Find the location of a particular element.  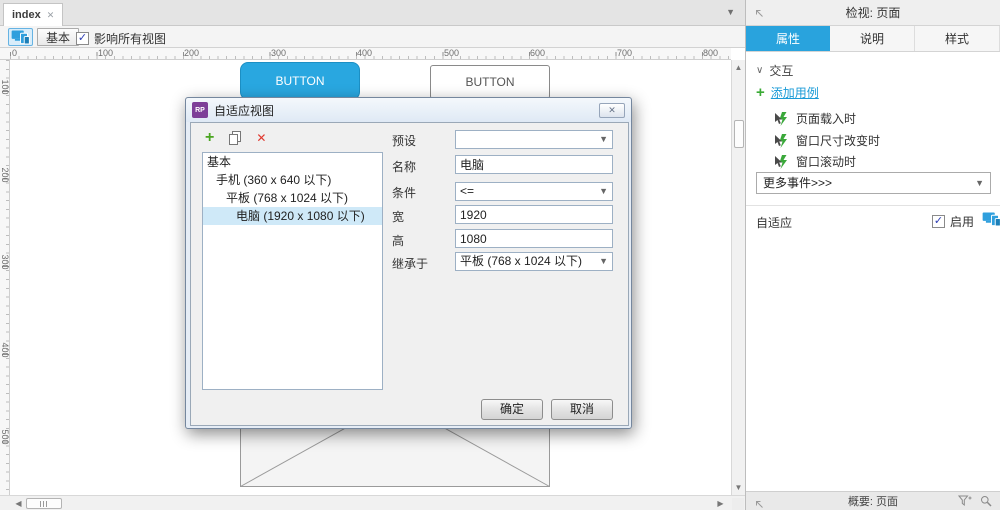

plus-icon: + is located at coordinates (760, 92).